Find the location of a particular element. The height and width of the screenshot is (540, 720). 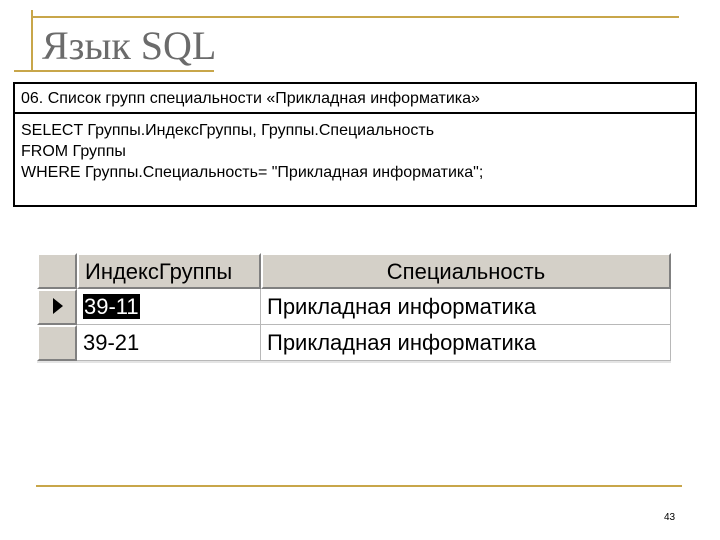

slide-title: Язык SQL is located at coordinates (129, 45).